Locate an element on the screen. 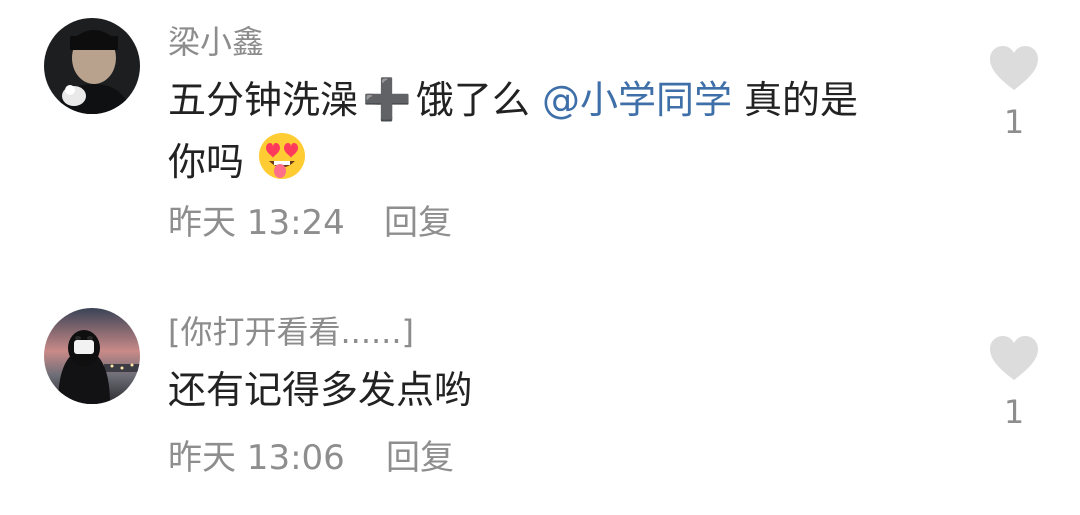  comment-text-part: 五分钟洗澡 is located at coordinates (263, 100).